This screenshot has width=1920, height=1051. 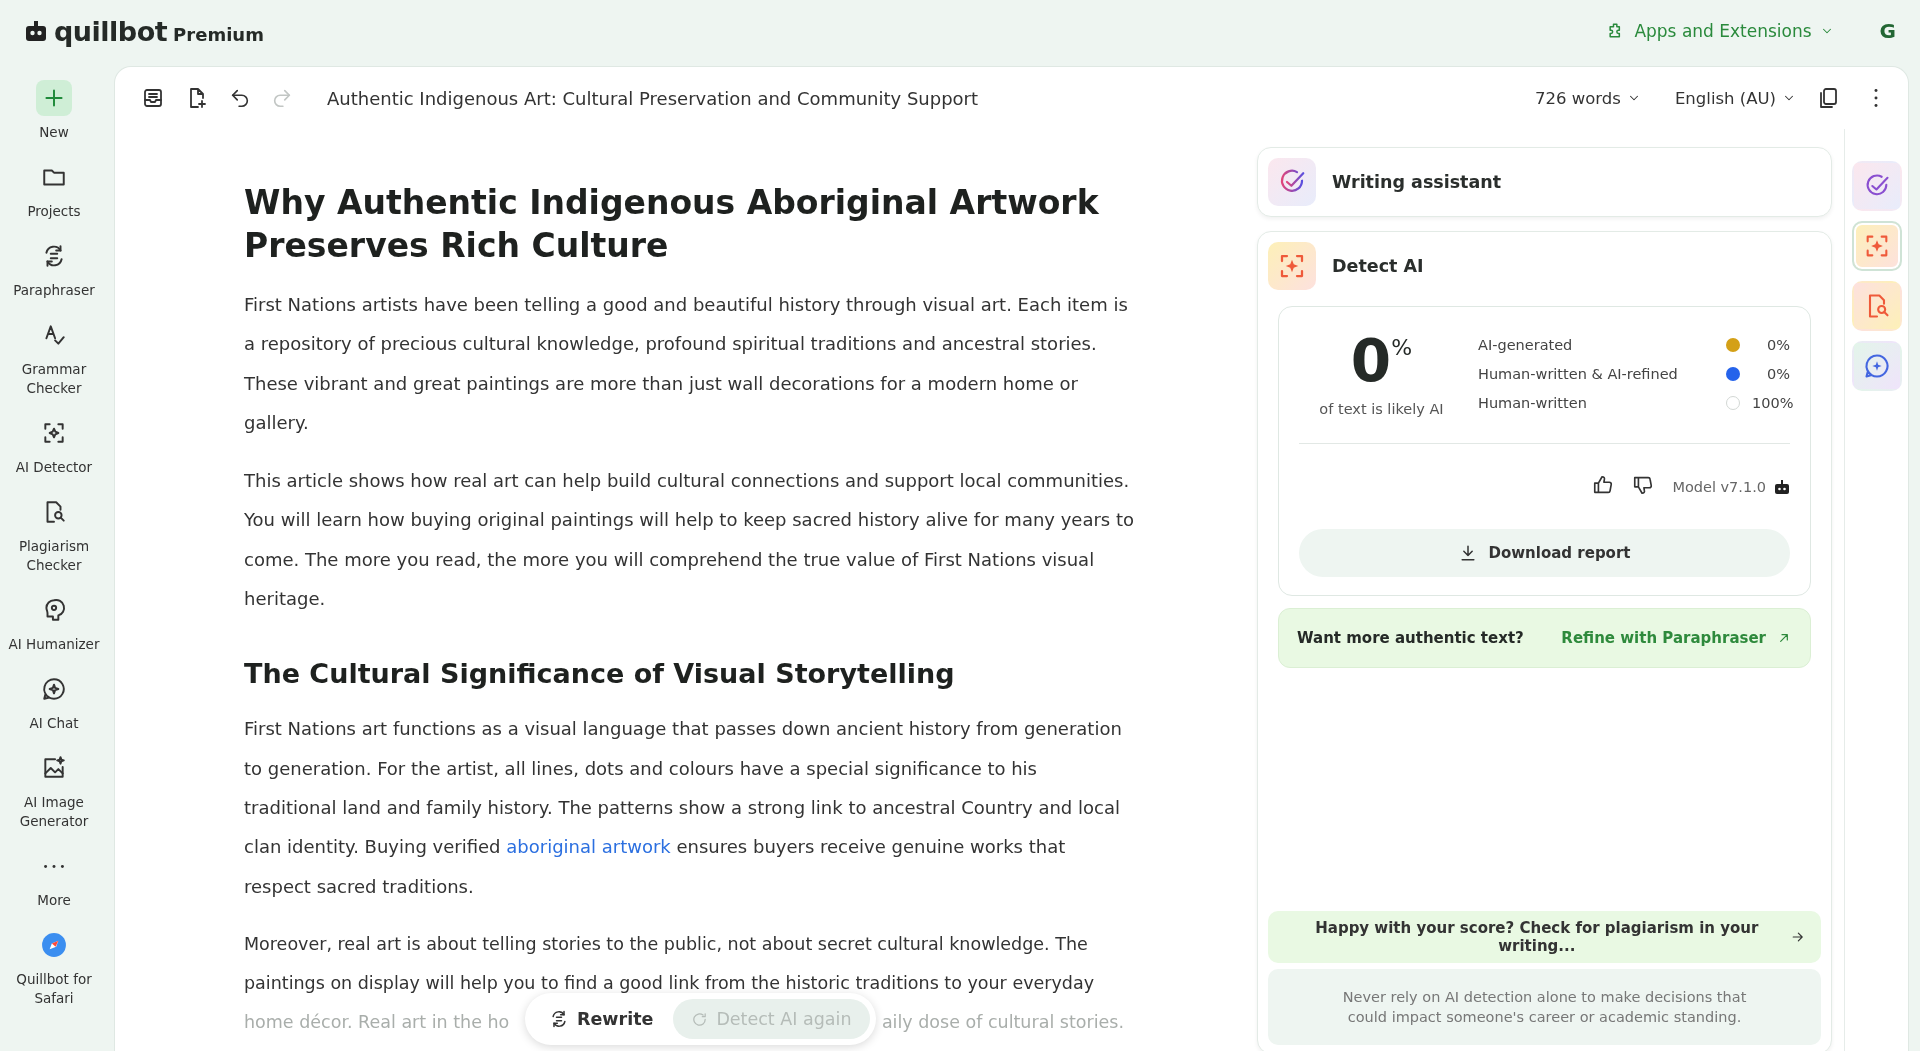 I want to click on section-heading: The Cultural Significance of Visual Storytelling, so click(x=600, y=674).